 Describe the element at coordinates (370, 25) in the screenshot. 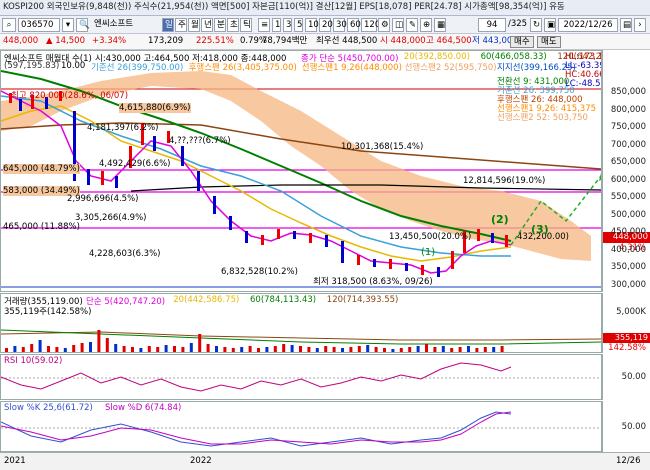

I see `interval-button: 120` at that location.